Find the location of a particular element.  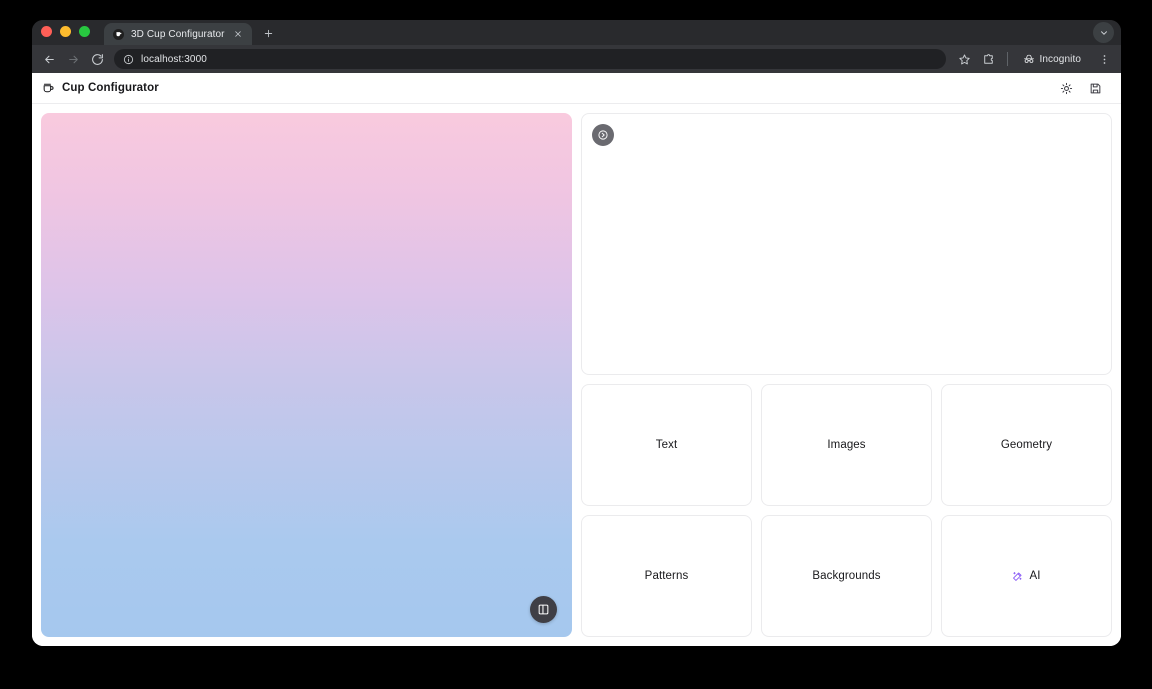

star-icon is located at coordinates (965, 59).